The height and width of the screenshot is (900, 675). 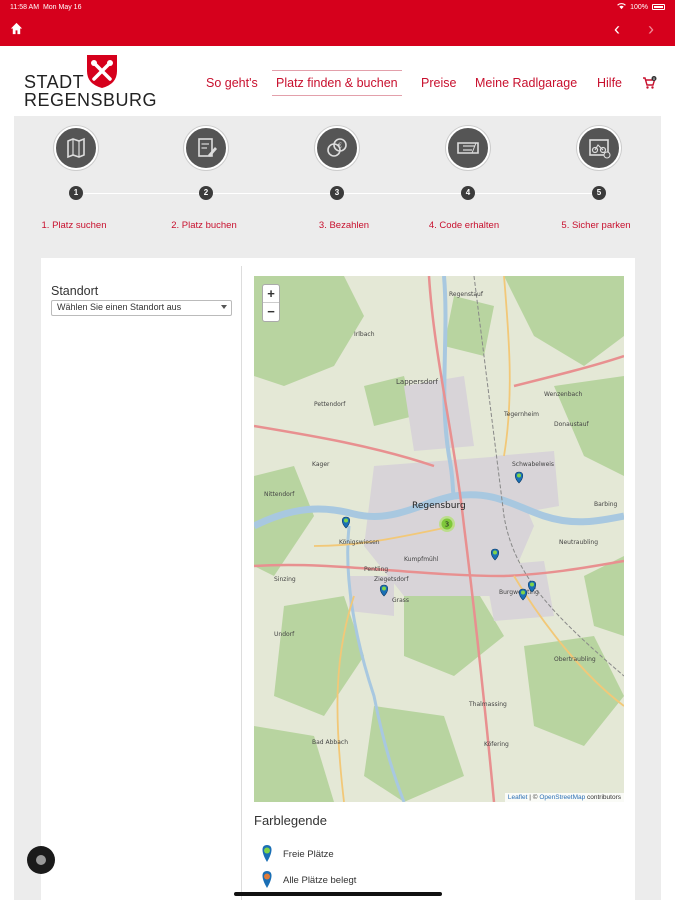 What do you see at coordinates (563, 394) in the screenshot?
I see `place-label: Wenzenbach` at bounding box center [563, 394].